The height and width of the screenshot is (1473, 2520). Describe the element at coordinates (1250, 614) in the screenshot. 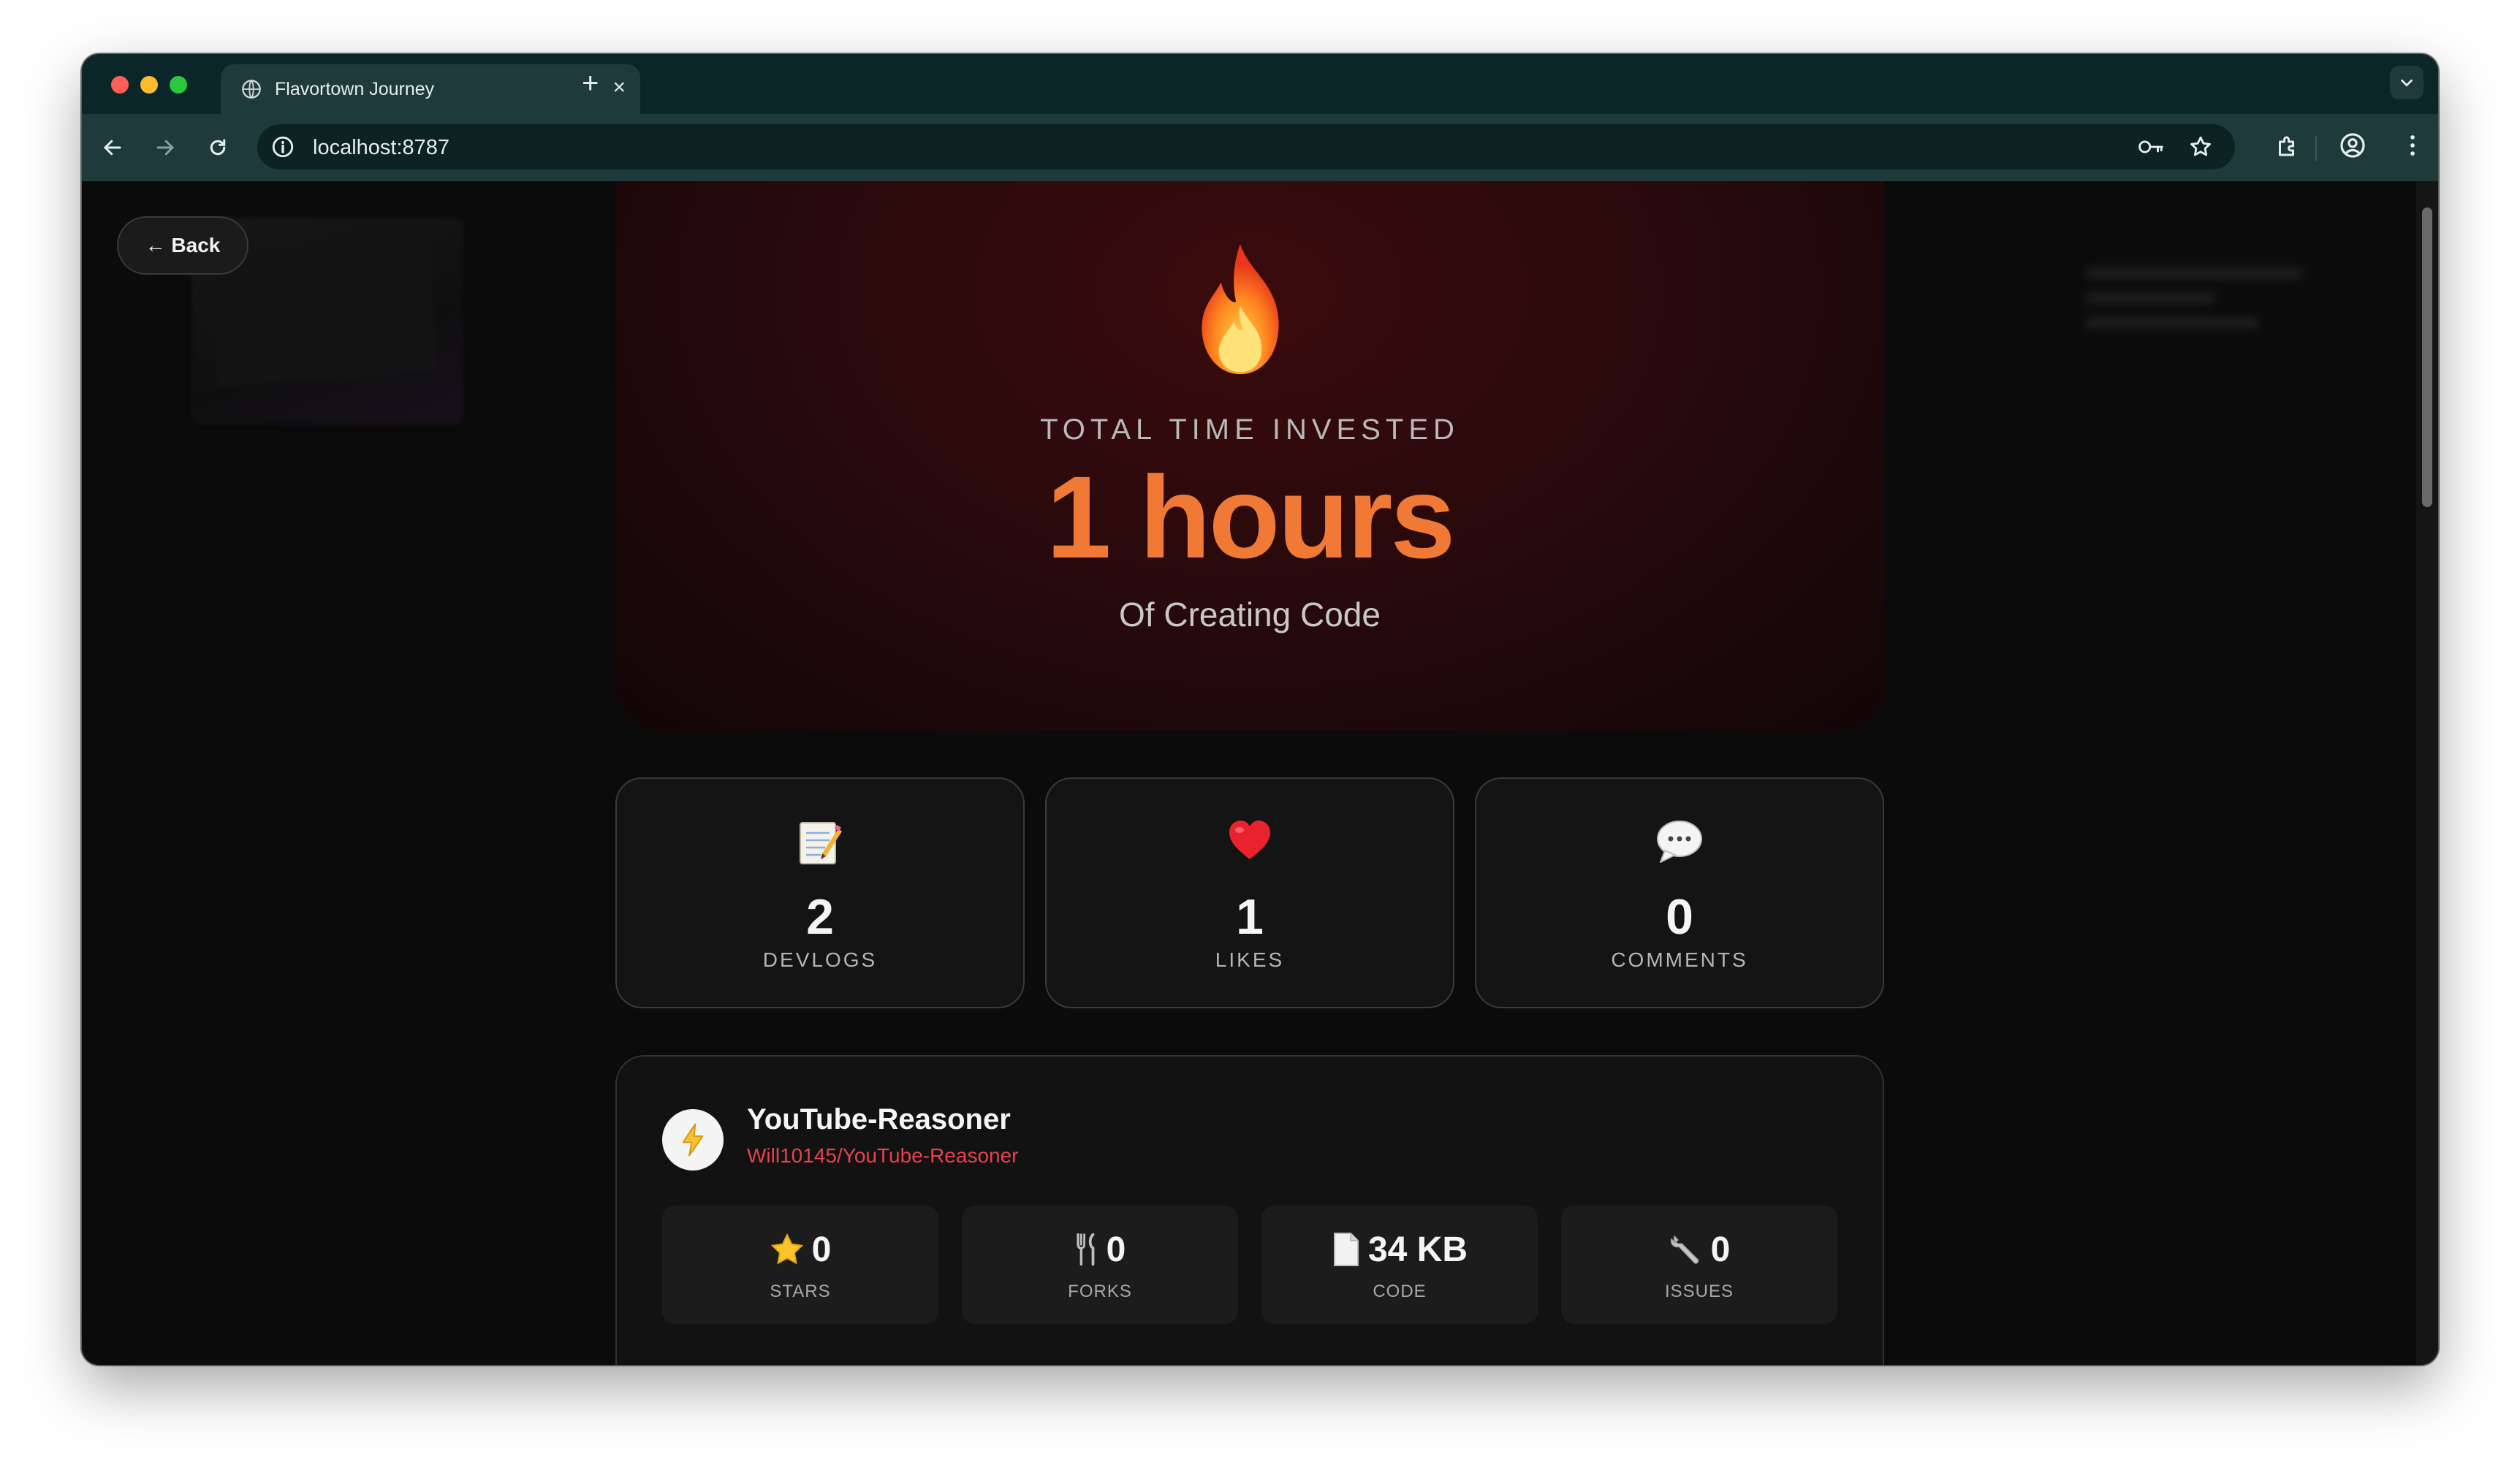

I see `hero-subtitle: Of Creating Code` at that location.